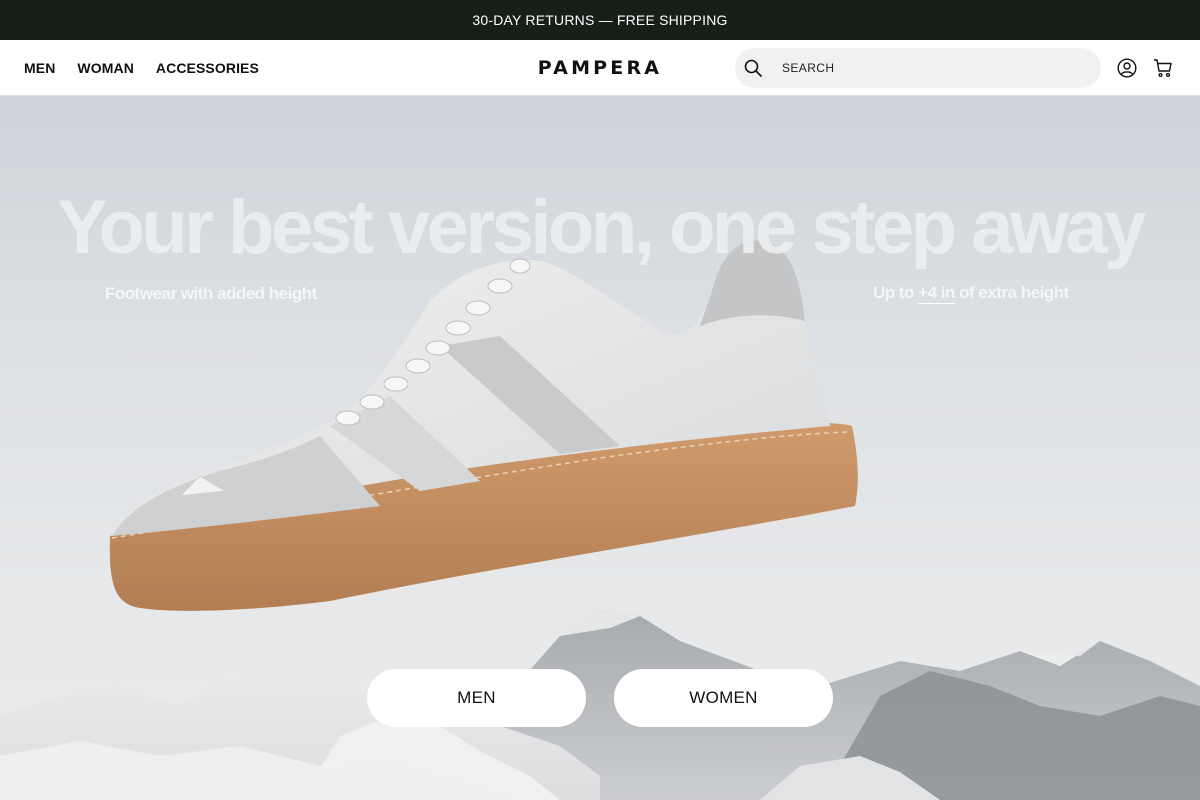 The image size is (1200, 800). I want to click on hero-subtitle-right: Up to +4 in of extra height, so click(971, 293).